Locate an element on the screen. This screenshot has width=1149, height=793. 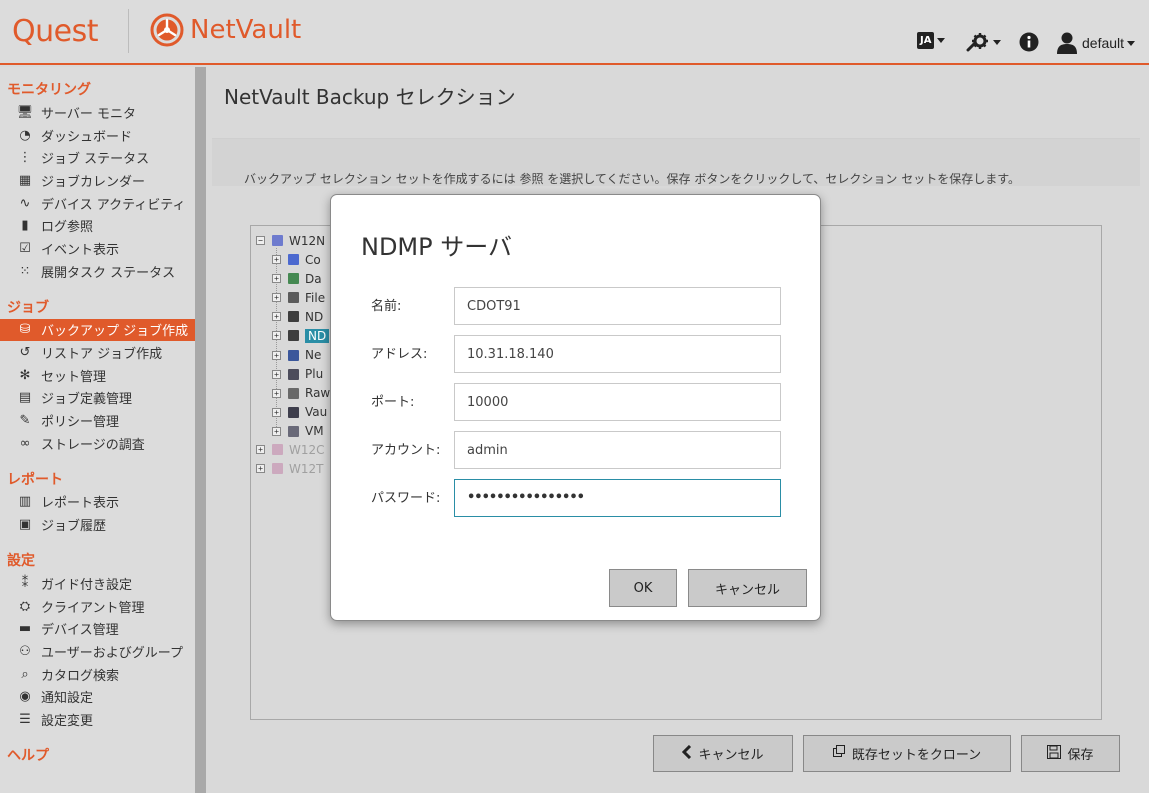
sidebar-item: ☰ 設定変更 is located at coordinates (97, 719).